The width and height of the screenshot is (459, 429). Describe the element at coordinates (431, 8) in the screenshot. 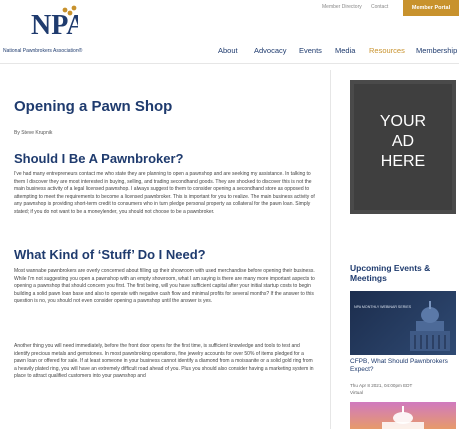

I see `member-portal-button: Member Portal` at that location.